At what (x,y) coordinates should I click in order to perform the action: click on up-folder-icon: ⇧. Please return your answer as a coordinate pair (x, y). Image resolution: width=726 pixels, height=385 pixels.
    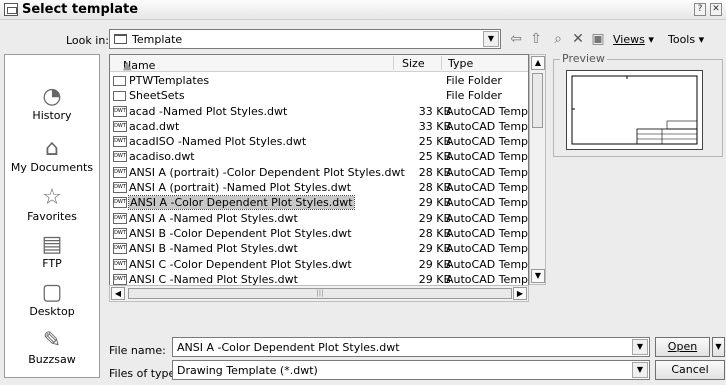
    Looking at the image, I should click on (536, 39).